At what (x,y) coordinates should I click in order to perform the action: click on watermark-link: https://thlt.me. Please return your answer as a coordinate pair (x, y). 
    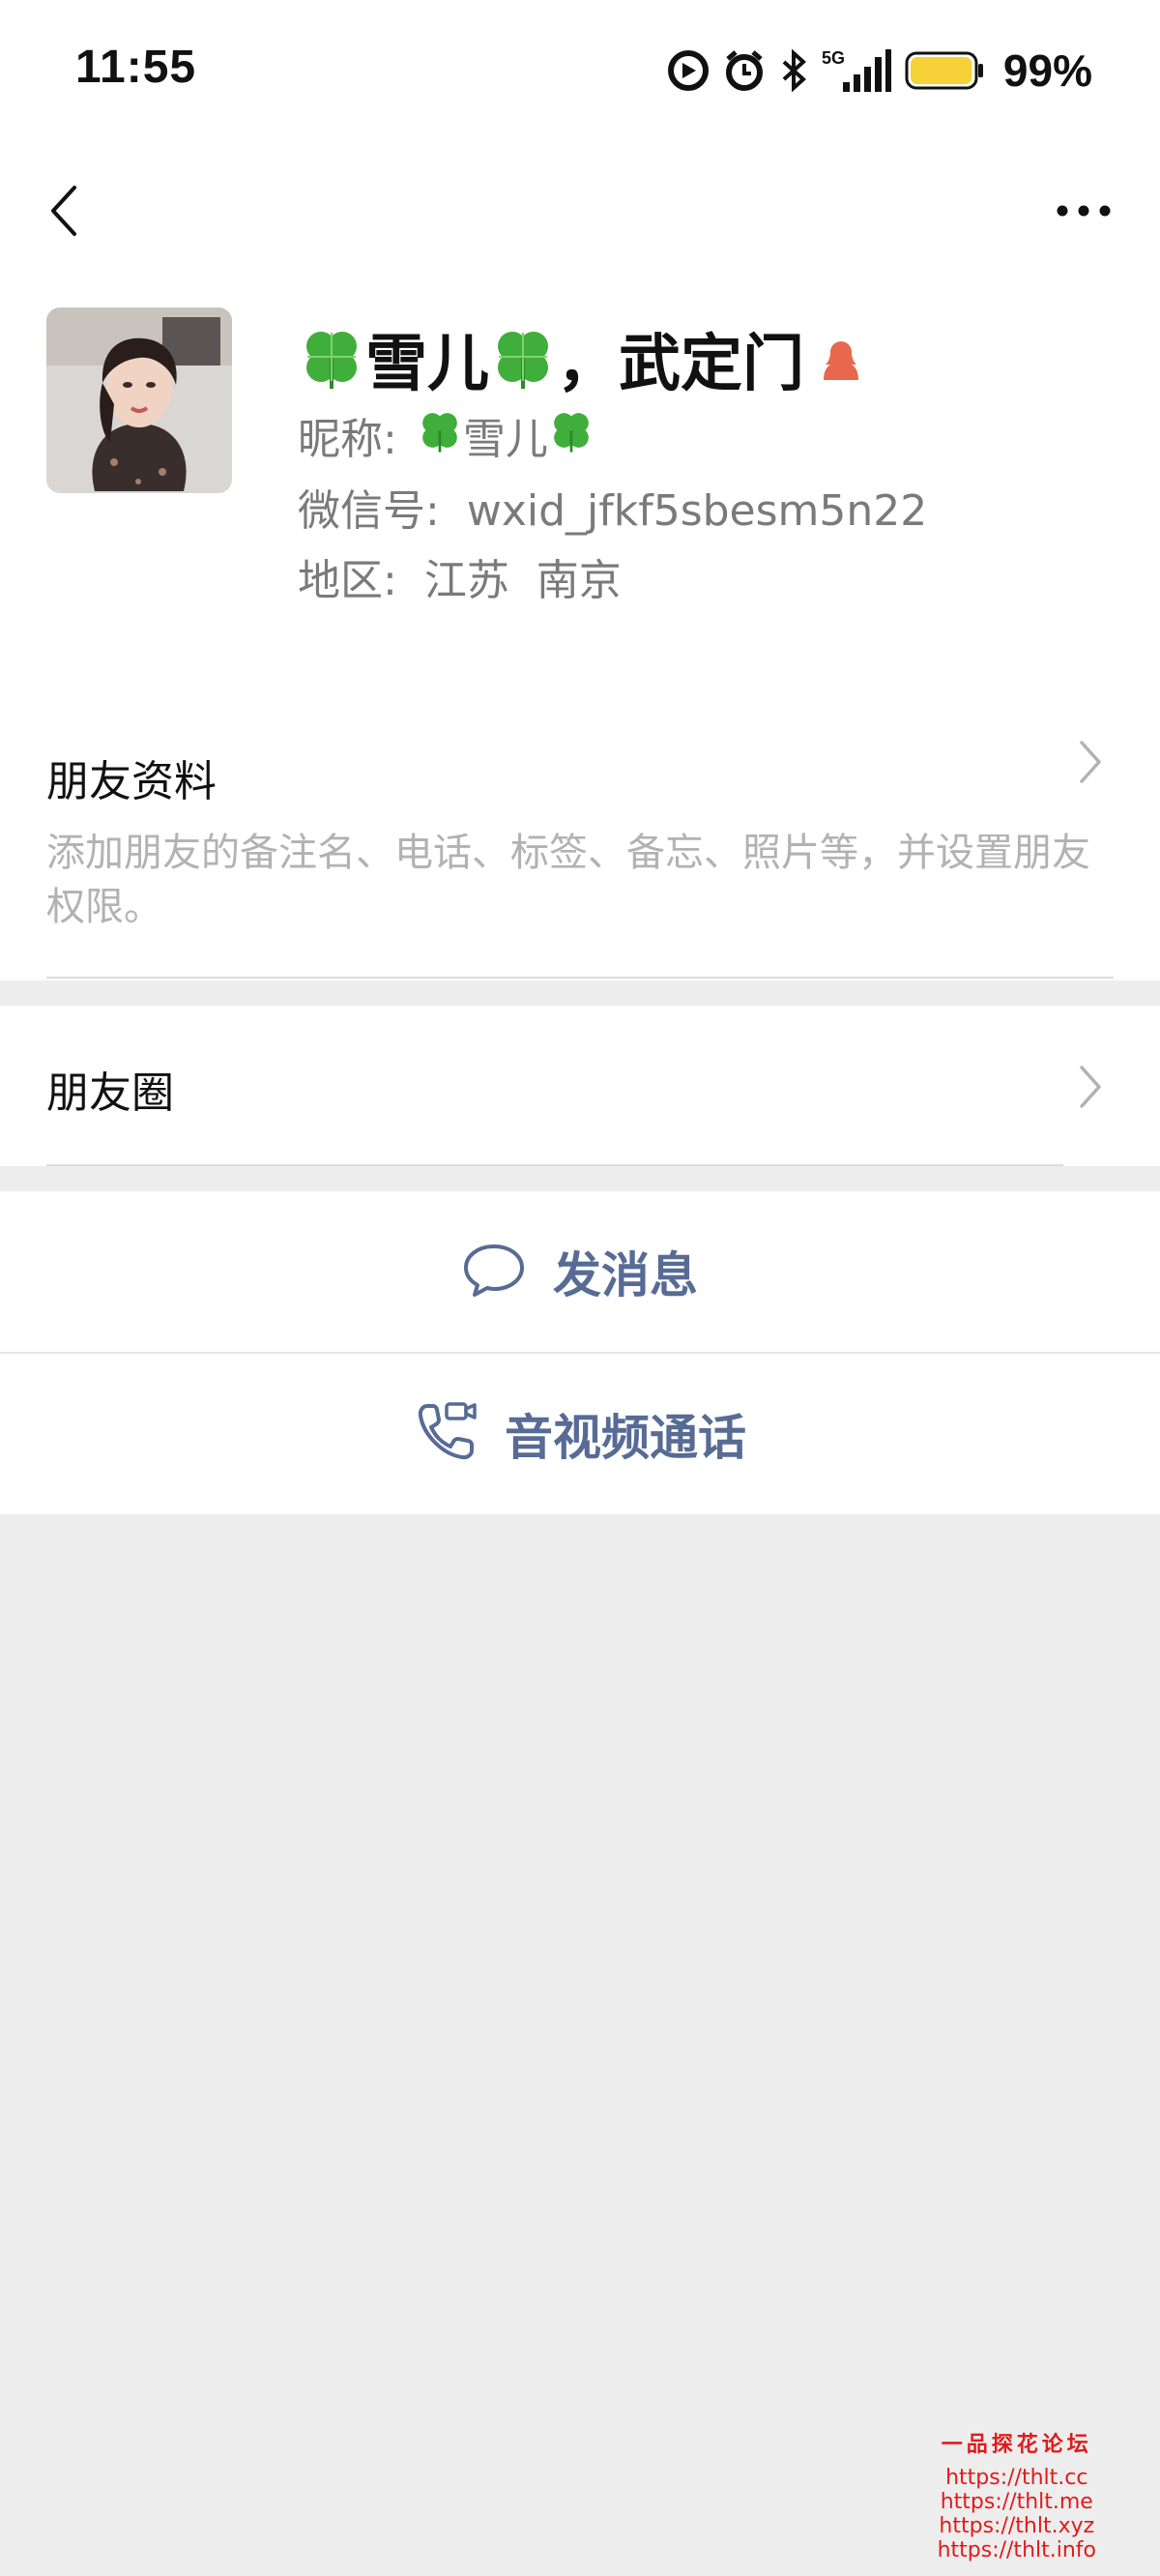
    Looking at the image, I should click on (1017, 2502).